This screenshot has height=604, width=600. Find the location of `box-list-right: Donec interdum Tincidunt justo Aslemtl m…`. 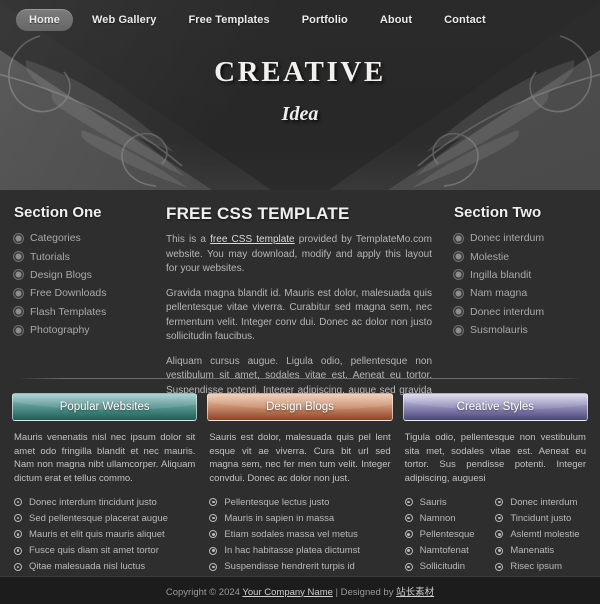

box-list-right: Donec interdum Tincidunt justo Aslemtl m… is located at coordinates (540, 534).